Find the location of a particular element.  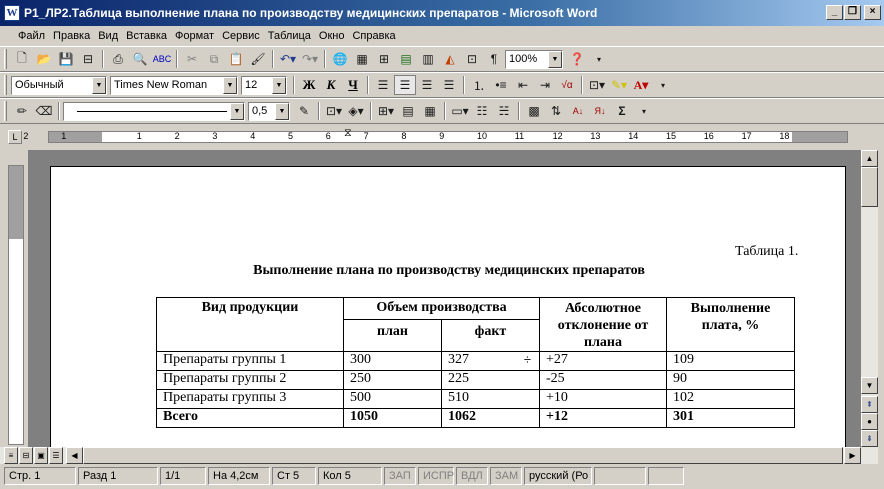

status-rec: ЗАП is located at coordinates (400, 476).